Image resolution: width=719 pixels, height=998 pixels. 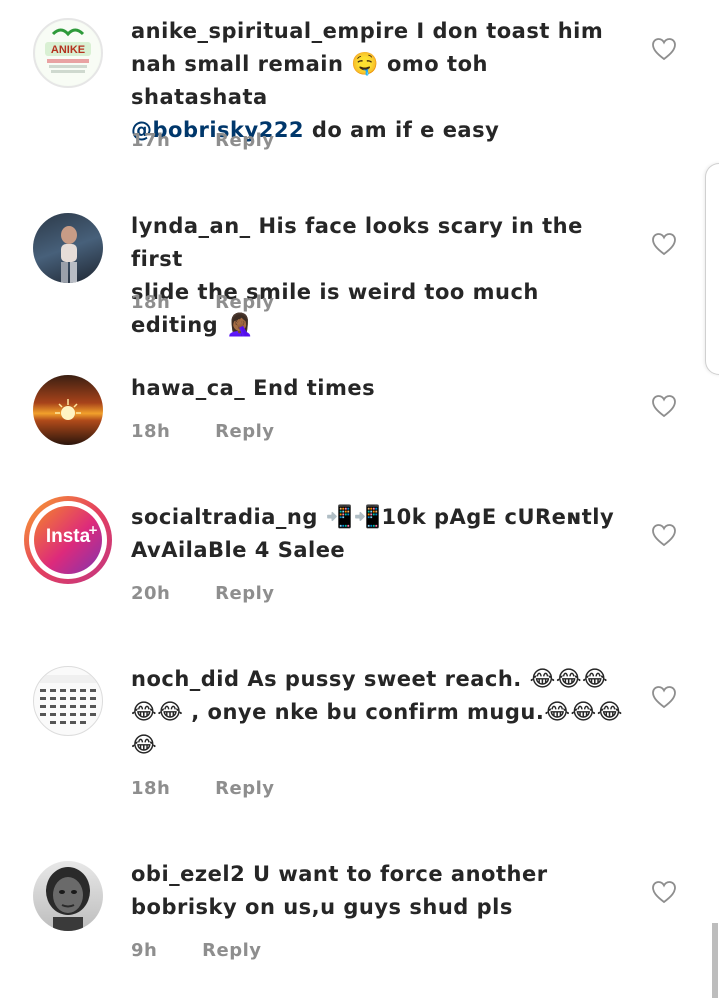 I want to click on comment-text: AvAilaBle 4 Salee, so click(x=238, y=550).